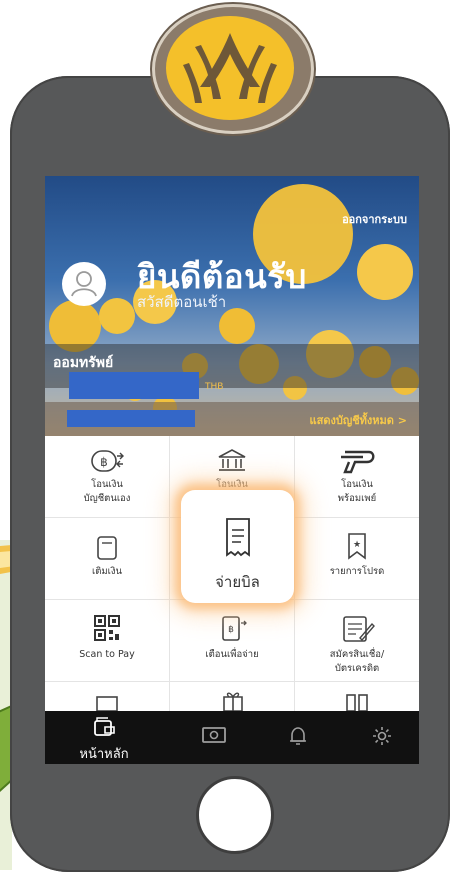  I want to click on nav-home: หน้าหลัก, so click(104, 740).